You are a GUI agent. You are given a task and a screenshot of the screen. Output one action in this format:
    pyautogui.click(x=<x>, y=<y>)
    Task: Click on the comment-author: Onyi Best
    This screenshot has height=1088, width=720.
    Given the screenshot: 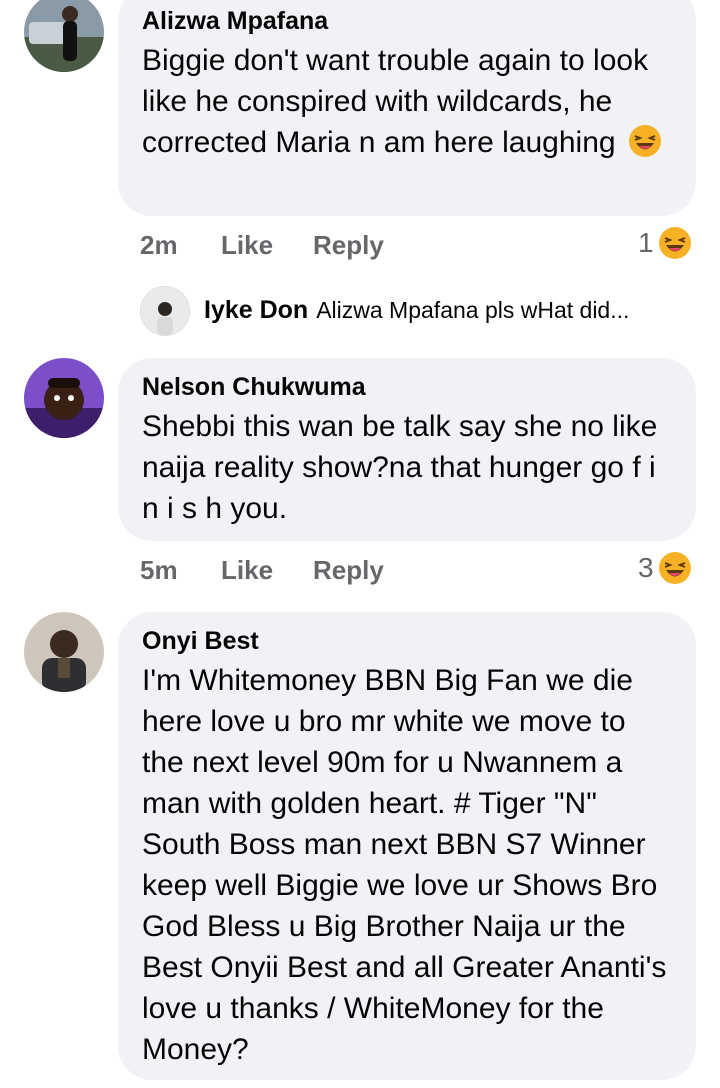 What is the action you would take?
    pyautogui.click(x=407, y=641)
    